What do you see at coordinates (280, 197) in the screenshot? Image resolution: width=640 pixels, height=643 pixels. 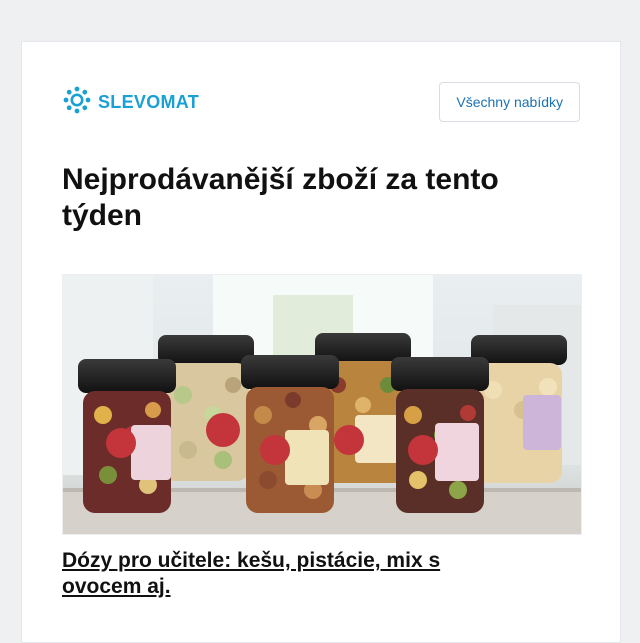 I see `page-title: Nejprodávanější zboží za tento týden` at bounding box center [280, 197].